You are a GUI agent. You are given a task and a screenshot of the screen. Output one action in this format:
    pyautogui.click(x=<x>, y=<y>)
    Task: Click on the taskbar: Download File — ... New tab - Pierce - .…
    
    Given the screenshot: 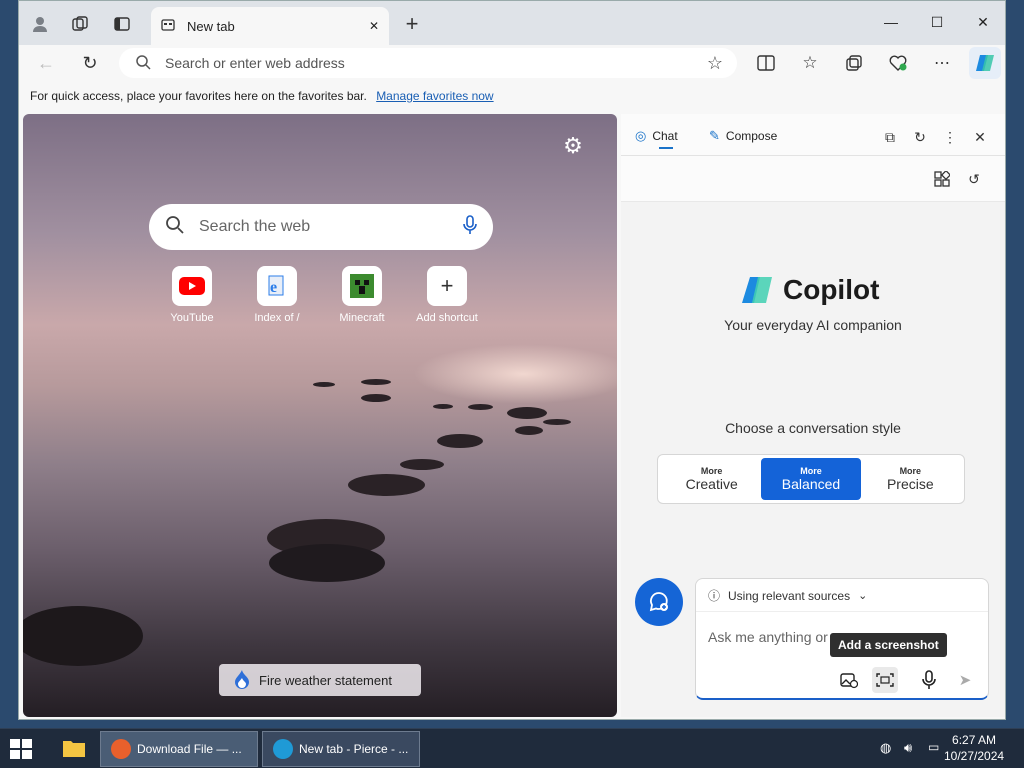 What is the action you would take?
    pyautogui.click(x=512, y=748)
    